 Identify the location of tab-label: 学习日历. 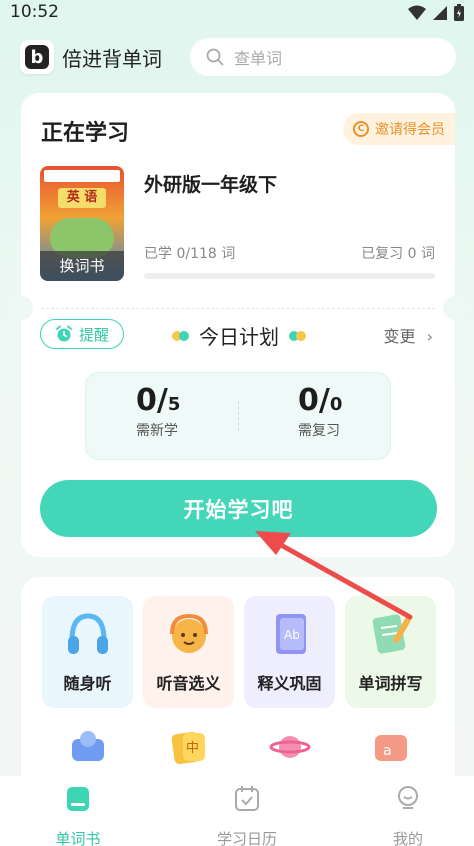
(246, 838).